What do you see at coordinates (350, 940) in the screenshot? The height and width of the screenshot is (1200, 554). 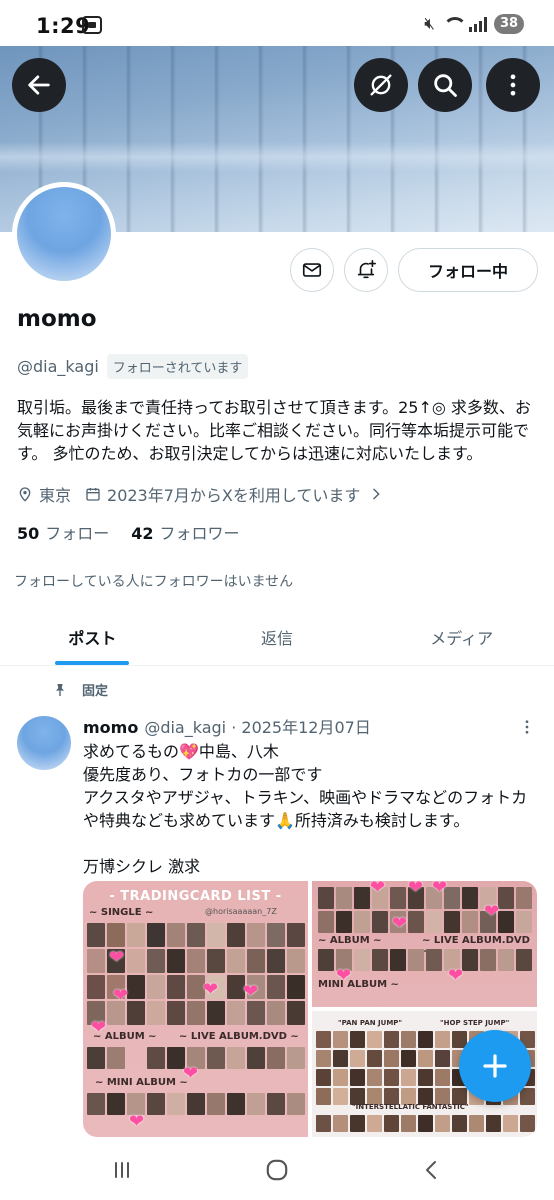 I see `section-label: ~ ALBUM ~` at bounding box center [350, 940].